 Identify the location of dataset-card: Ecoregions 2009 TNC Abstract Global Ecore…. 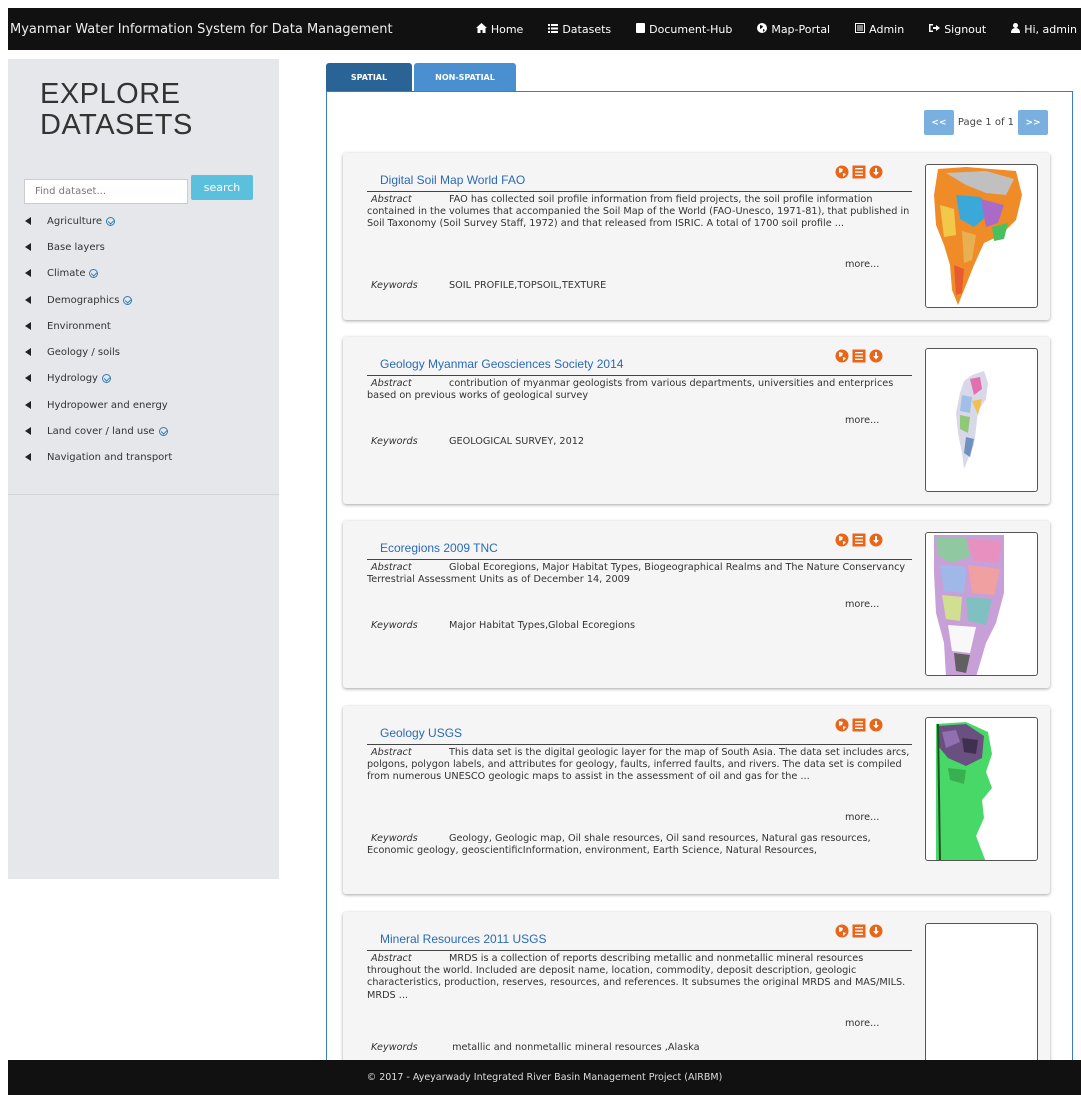
(696, 604).